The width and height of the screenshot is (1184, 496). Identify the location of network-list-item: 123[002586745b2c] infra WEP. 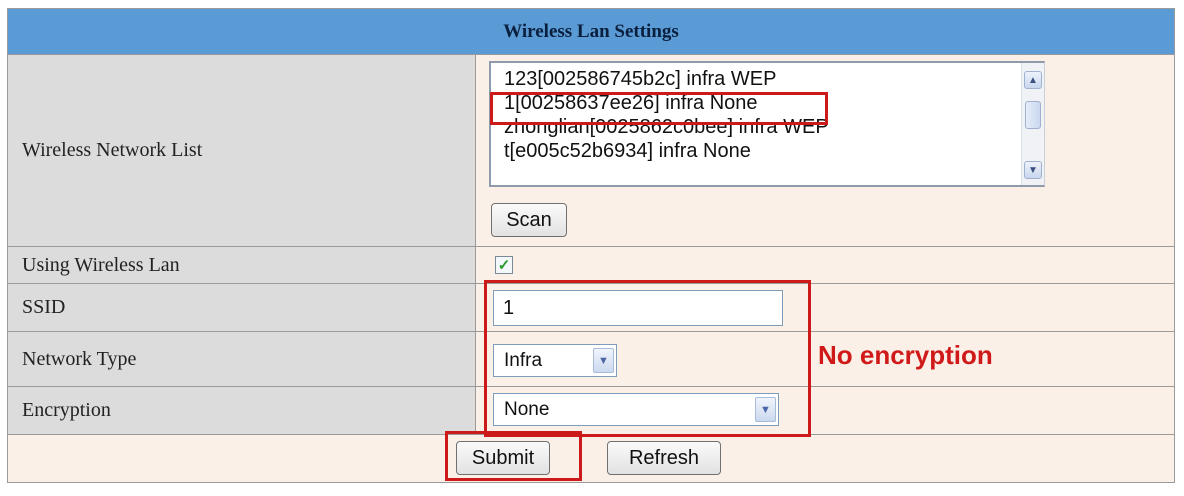
(640, 79).